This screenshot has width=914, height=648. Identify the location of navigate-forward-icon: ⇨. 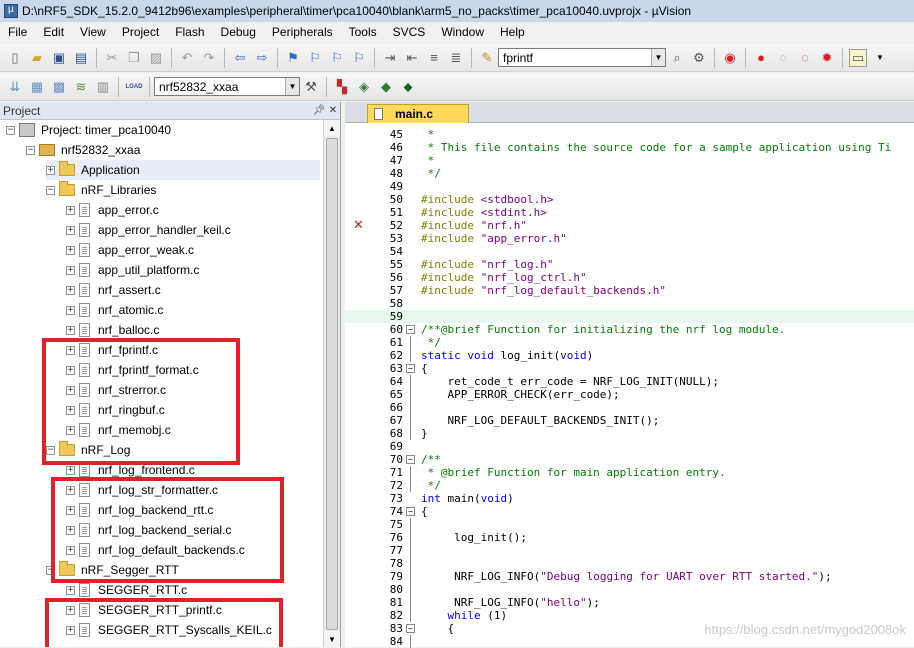
(262, 58).